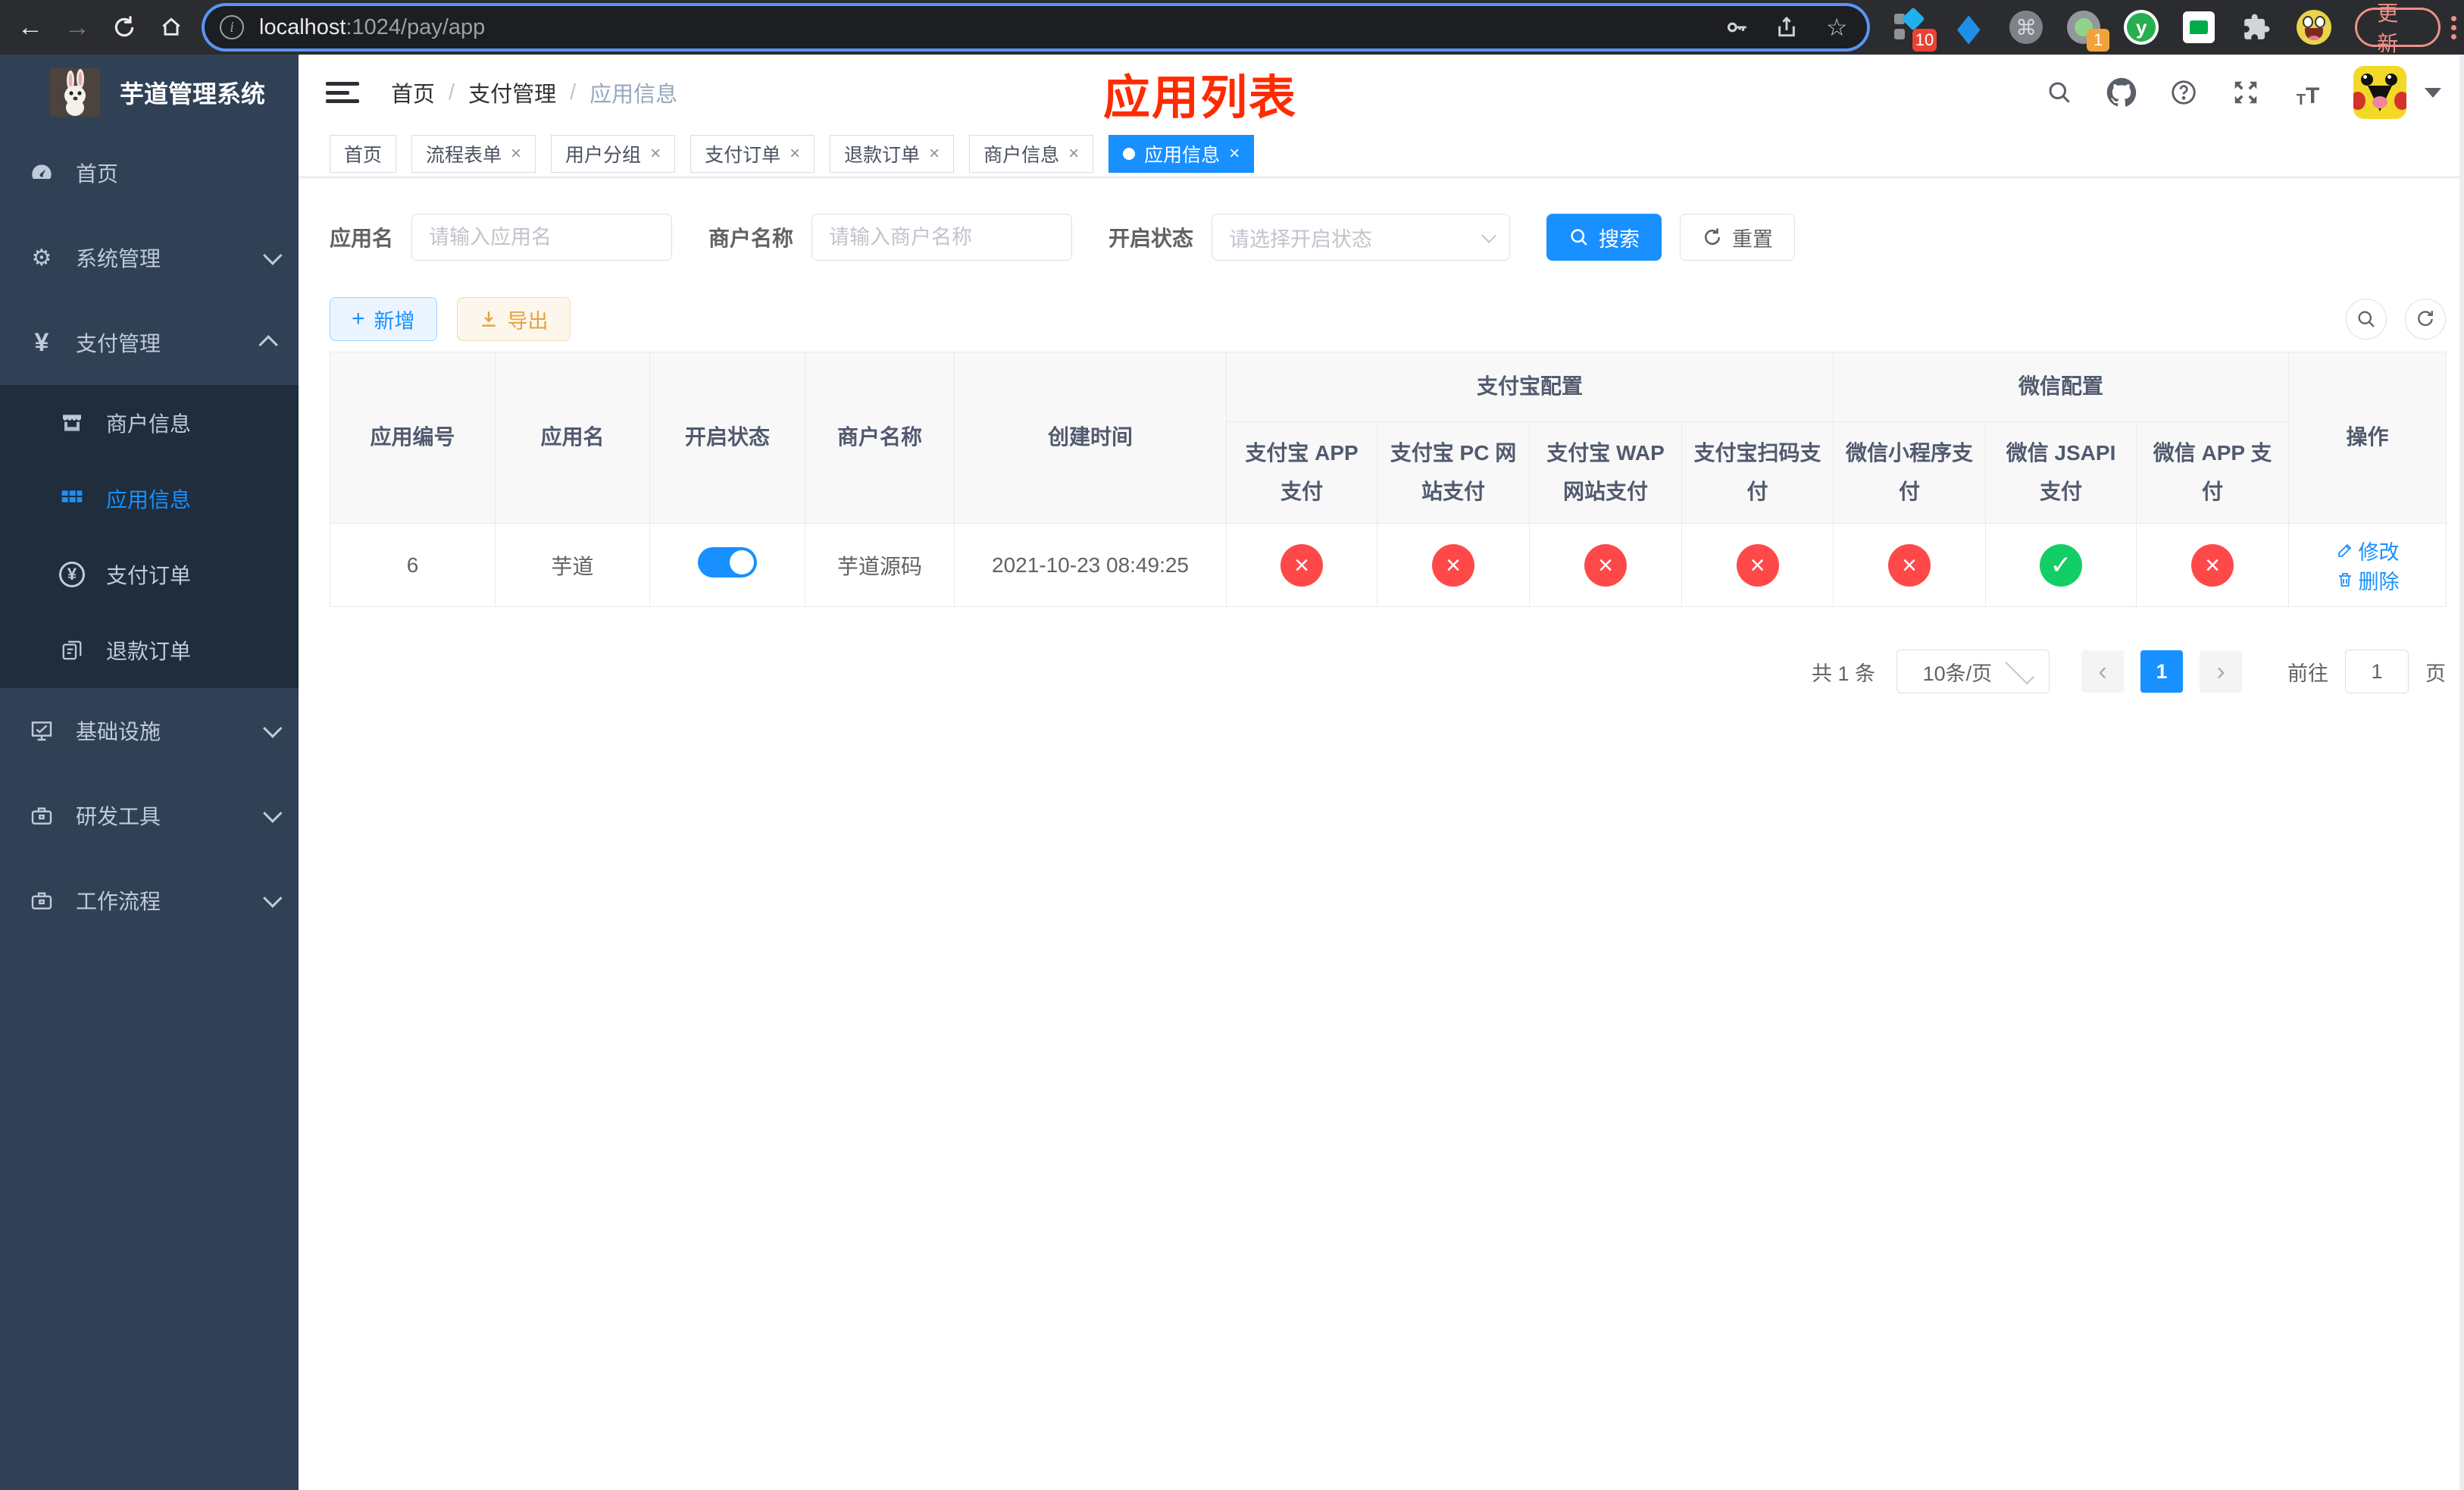 The image size is (2464, 1490). Describe the element at coordinates (124, 28) in the screenshot. I see `browser-reload-icon` at that location.